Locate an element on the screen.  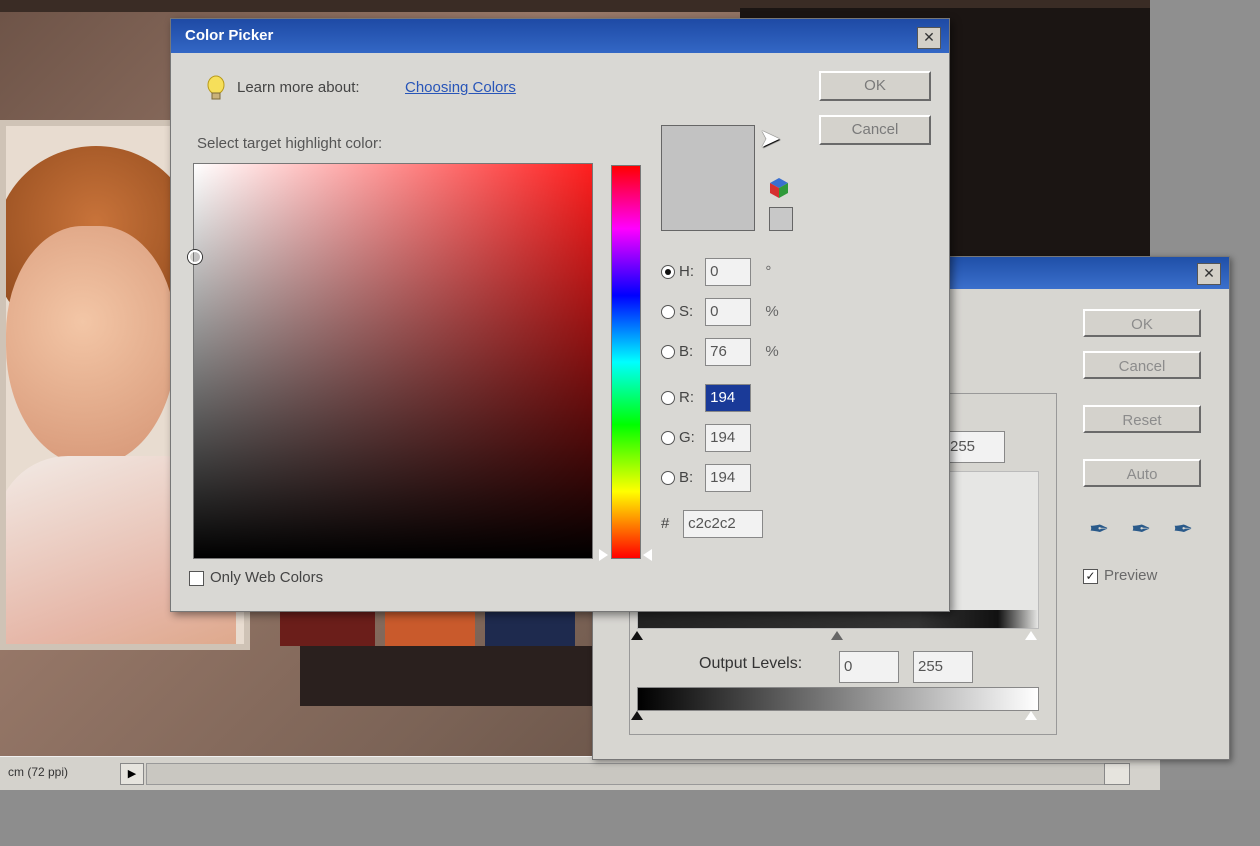
green-row: G: 194 is located at coordinates (706, 438).